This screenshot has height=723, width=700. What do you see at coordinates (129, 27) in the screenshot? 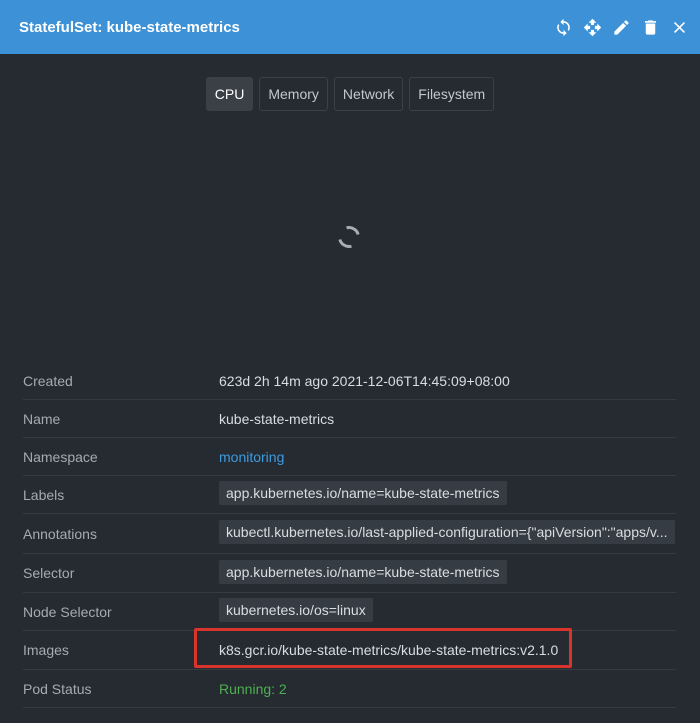
I see `window-title: StatefulSet: kube-state-metrics` at bounding box center [129, 27].